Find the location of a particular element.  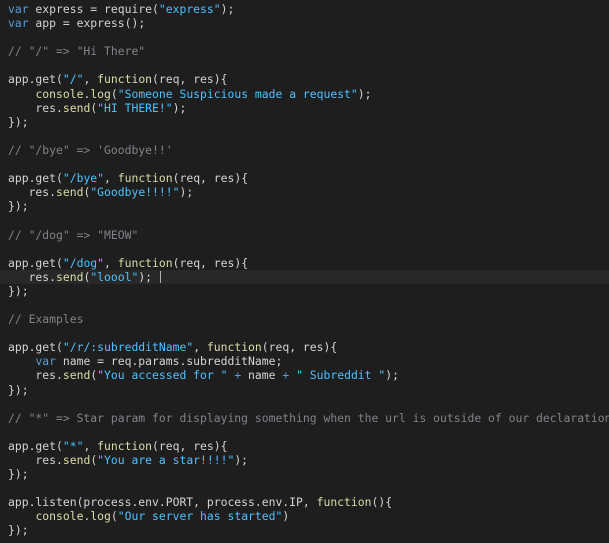

code-line: res.send("HI THERE!"); is located at coordinates (308, 108).